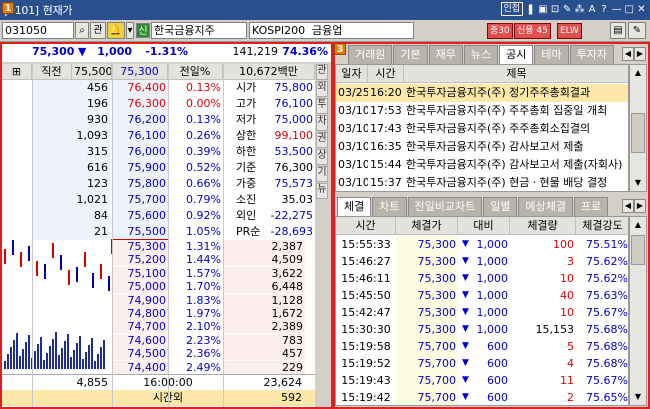  What do you see at coordinates (140, 184) in the screenshot?
I see `ask-price: 75,800` at bounding box center [140, 184].